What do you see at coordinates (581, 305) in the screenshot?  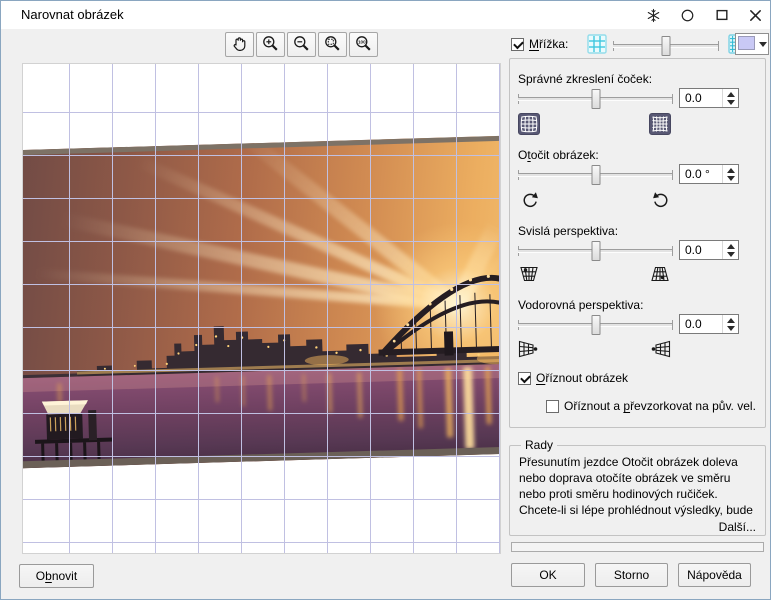 I see `horizontal-perspective-label: Vodorovná perspektiva:` at bounding box center [581, 305].